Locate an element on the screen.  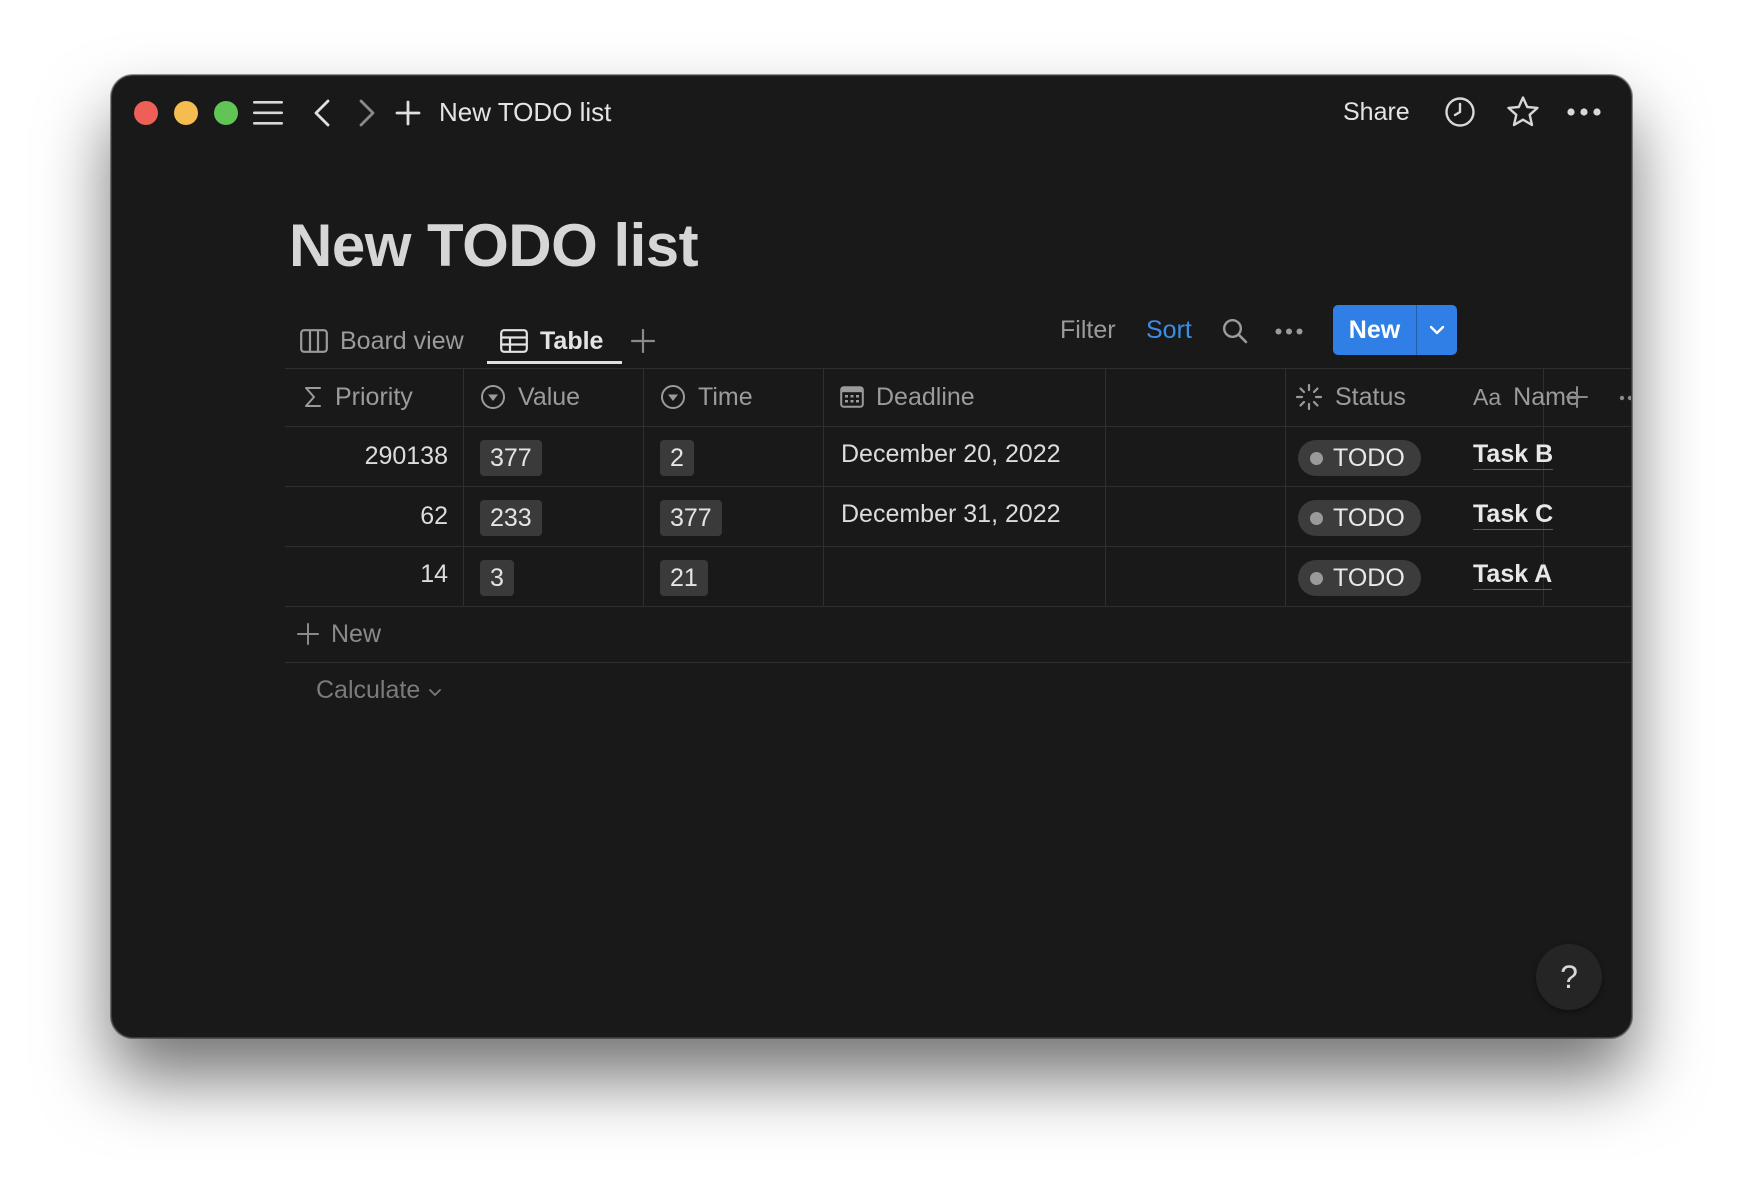
chevron-right-icon is located at coordinates (367, 113).